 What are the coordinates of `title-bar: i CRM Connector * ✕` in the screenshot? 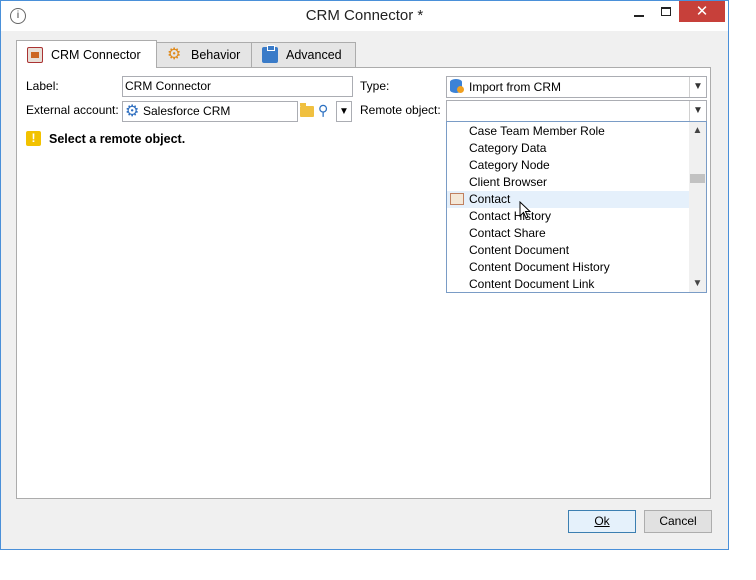 It's located at (364, 16).